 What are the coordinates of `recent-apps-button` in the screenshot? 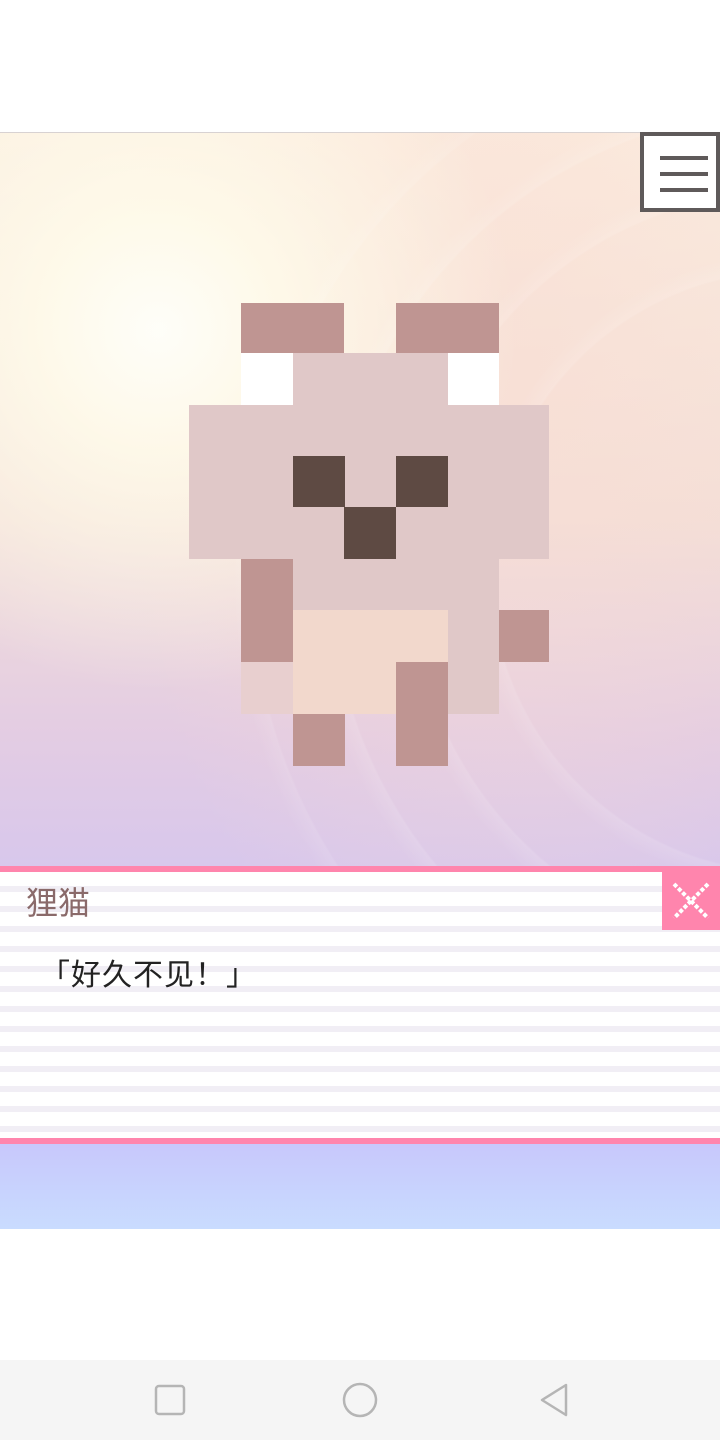 It's located at (170, 1400).